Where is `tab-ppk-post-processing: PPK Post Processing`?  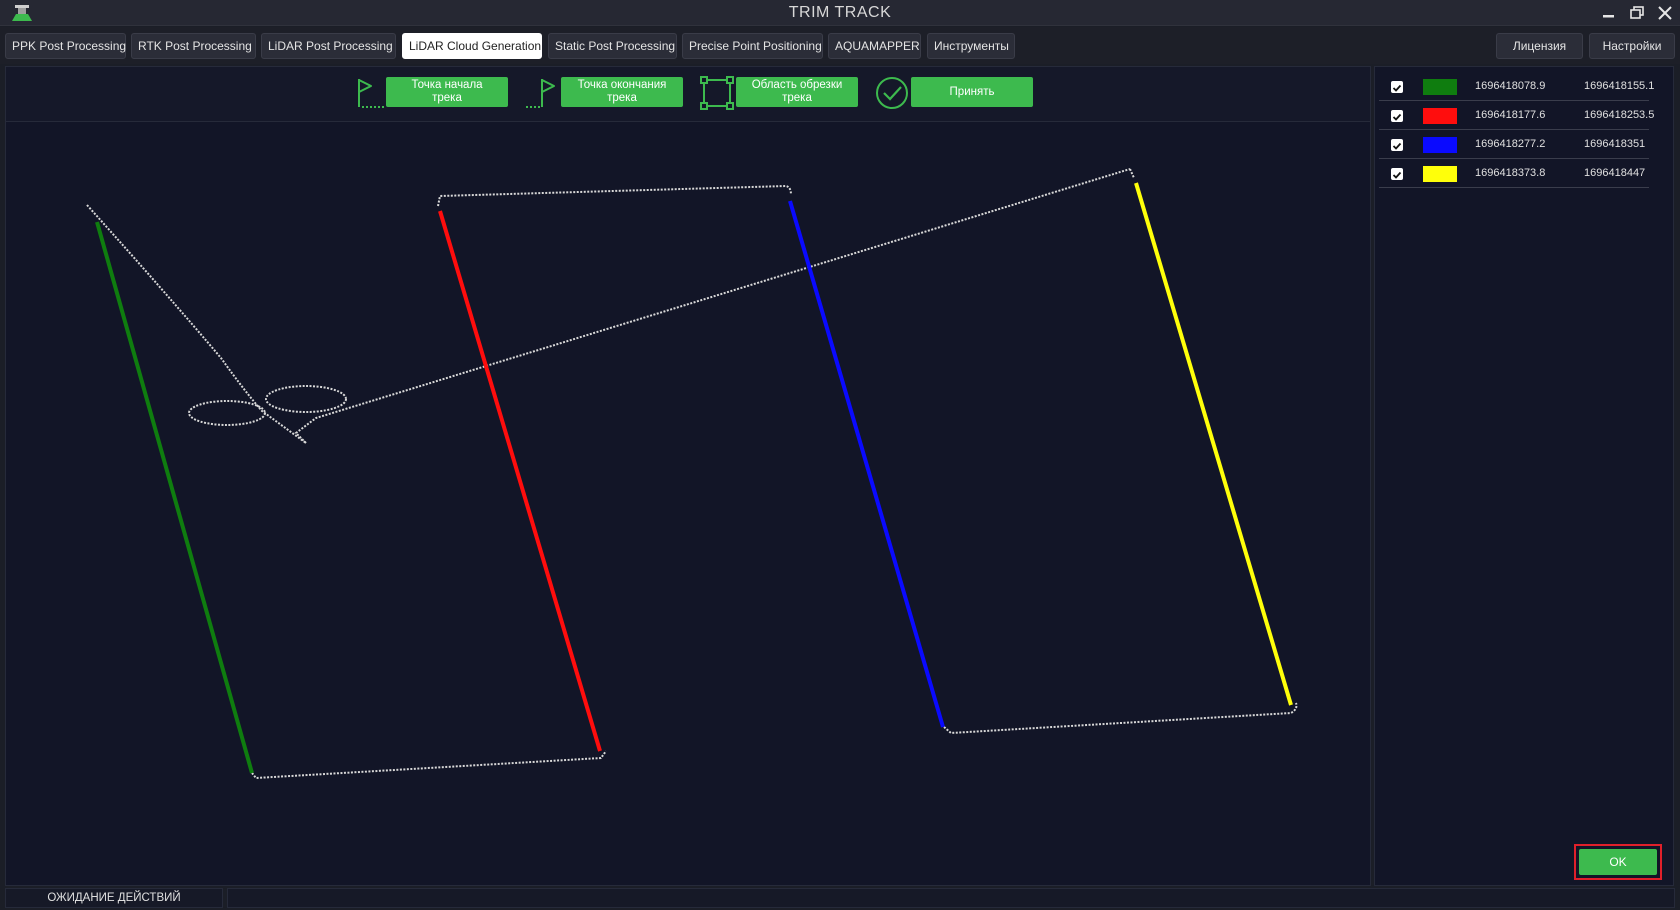
tab-ppk-post-processing: PPK Post Processing is located at coordinates (65, 46).